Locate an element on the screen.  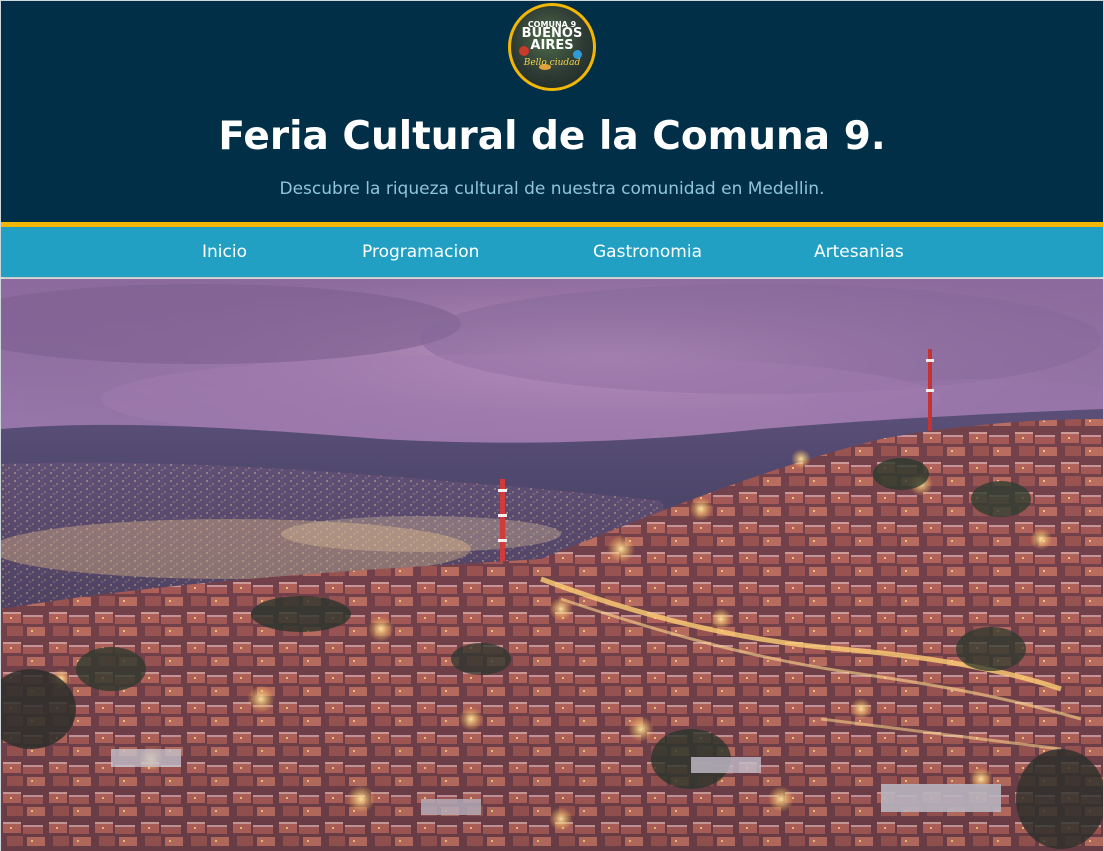
logo-line-3-text: AIRES is located at coordinates (552, 45).